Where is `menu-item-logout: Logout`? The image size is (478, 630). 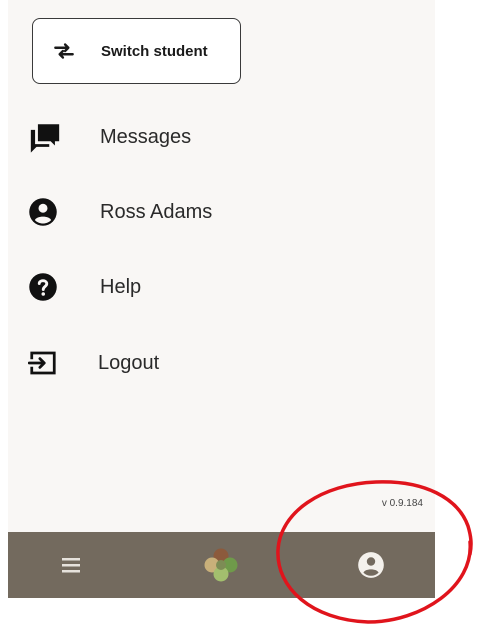 menu-item-logout: Logout is located at coordinates (218, 363).